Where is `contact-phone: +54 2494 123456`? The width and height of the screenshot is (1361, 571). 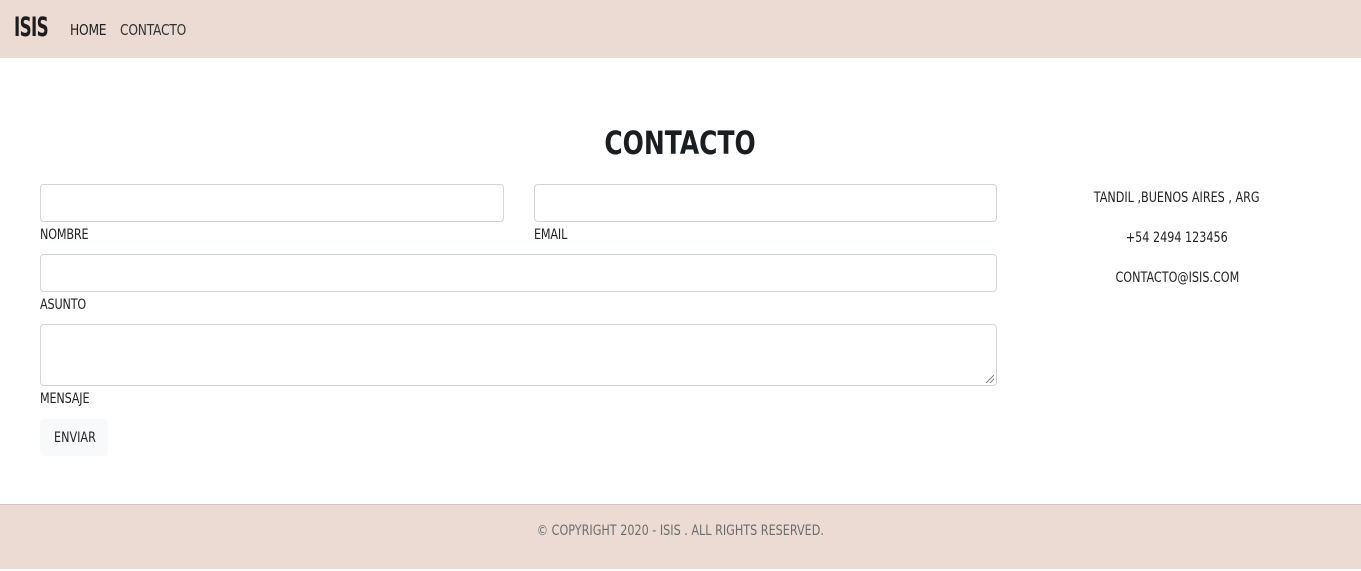 contact-phone: +54 2494 123456 is located at coordinates (1177, 238).